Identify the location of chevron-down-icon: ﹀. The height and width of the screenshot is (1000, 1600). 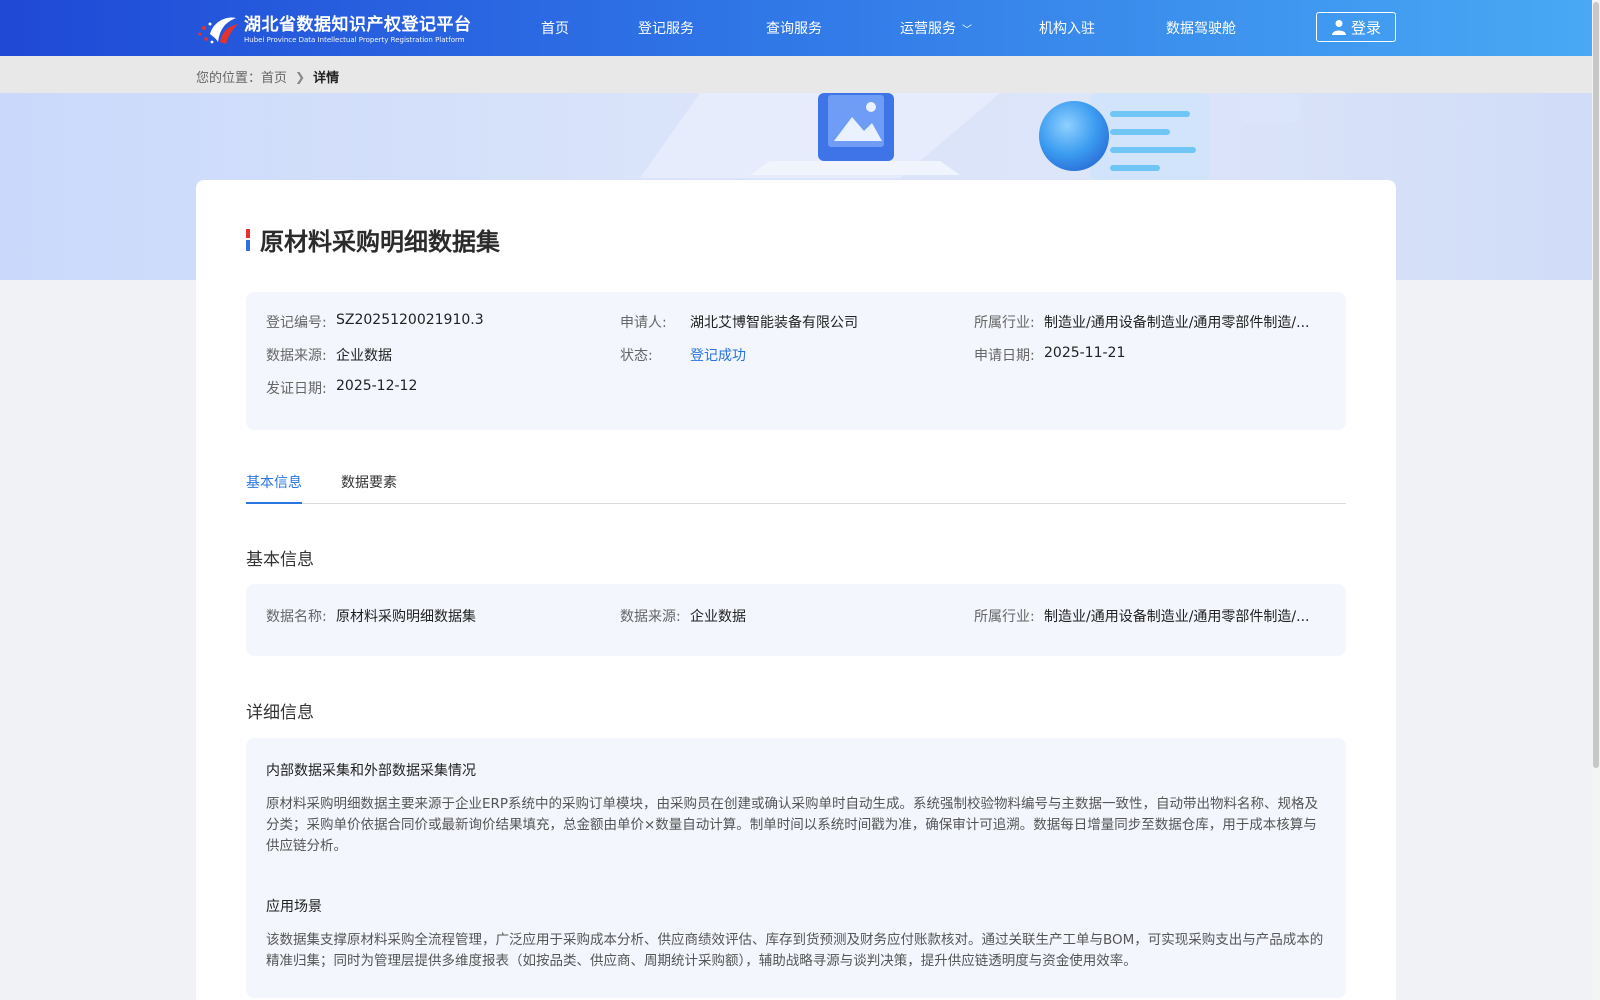
(967, 30).